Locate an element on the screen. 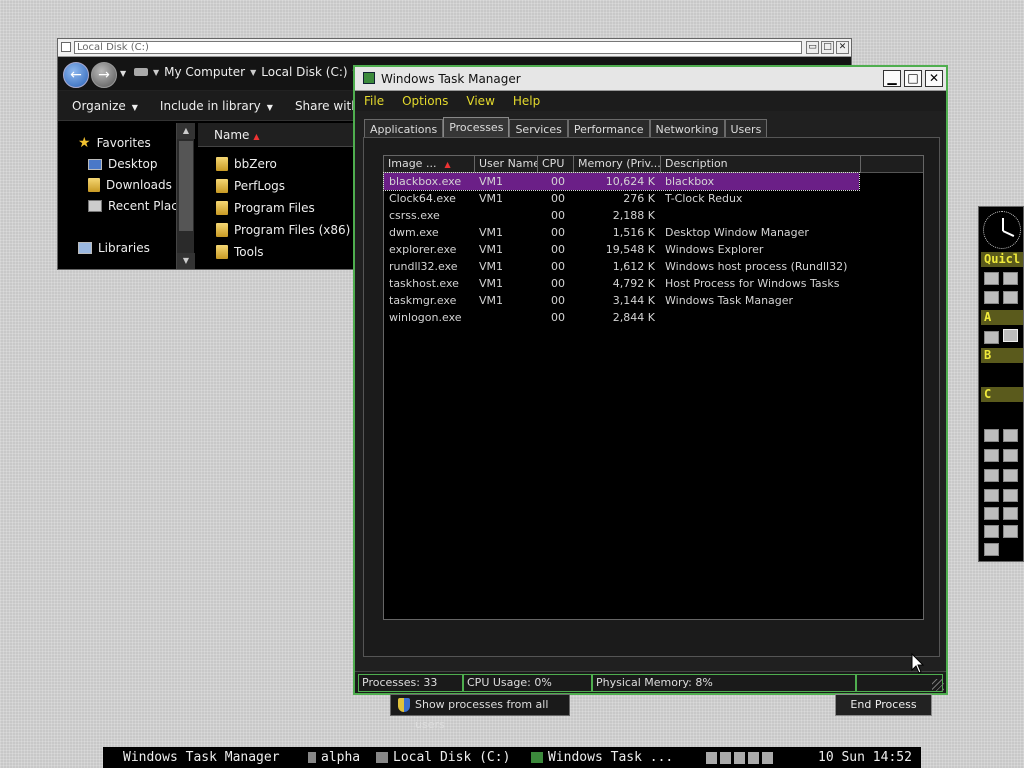 The width and height of the screenshot is (1024, 768). taskbar-item-local-disk: Local Disk (C:) is located at coordinates (443, 757).